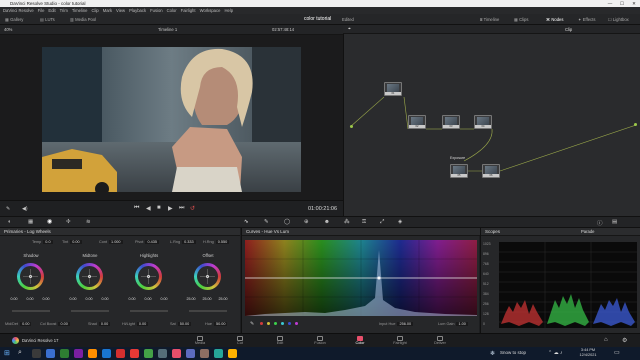  Describe the element at coordinates (99, 324) in the screenshot. I see `shad-param: Shad 0.00` at that location.